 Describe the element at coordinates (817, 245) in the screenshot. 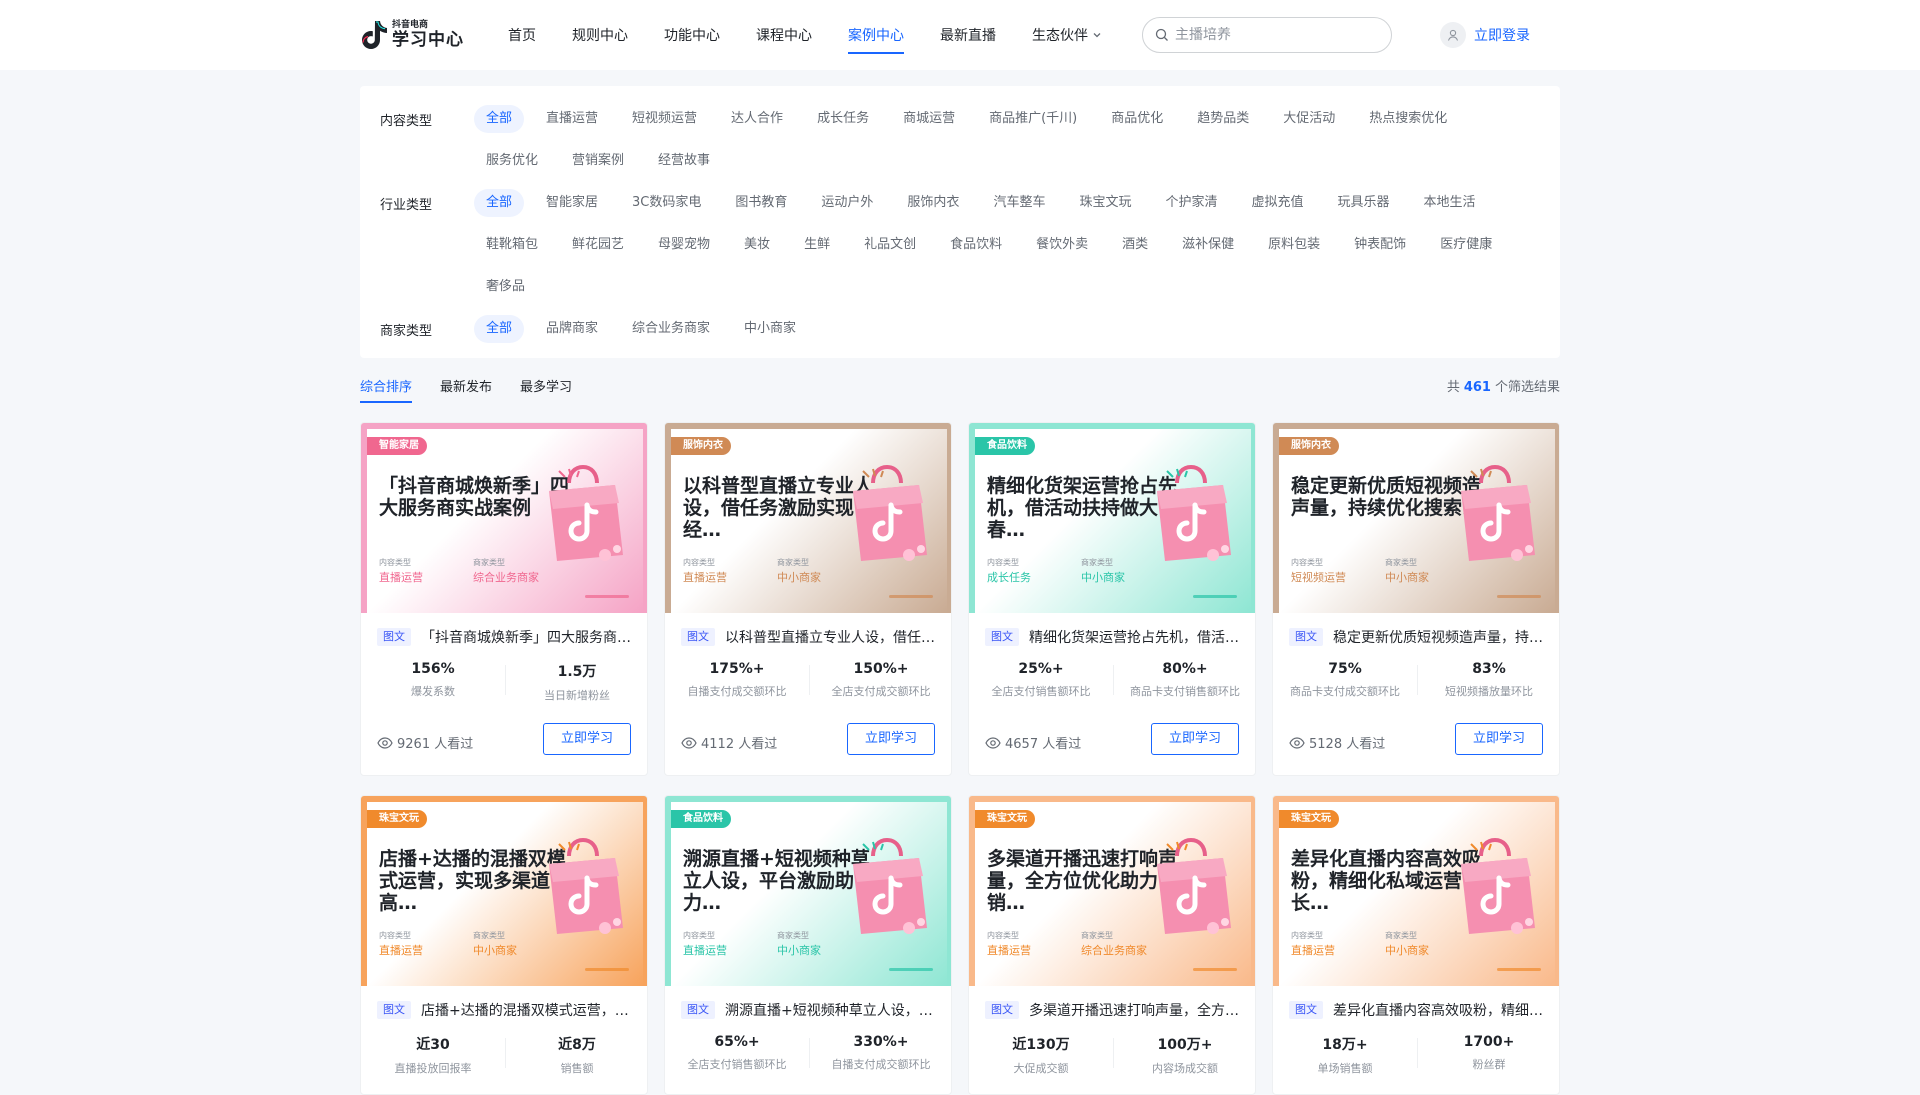

I see `filter-tag: 生鲜` at that location.